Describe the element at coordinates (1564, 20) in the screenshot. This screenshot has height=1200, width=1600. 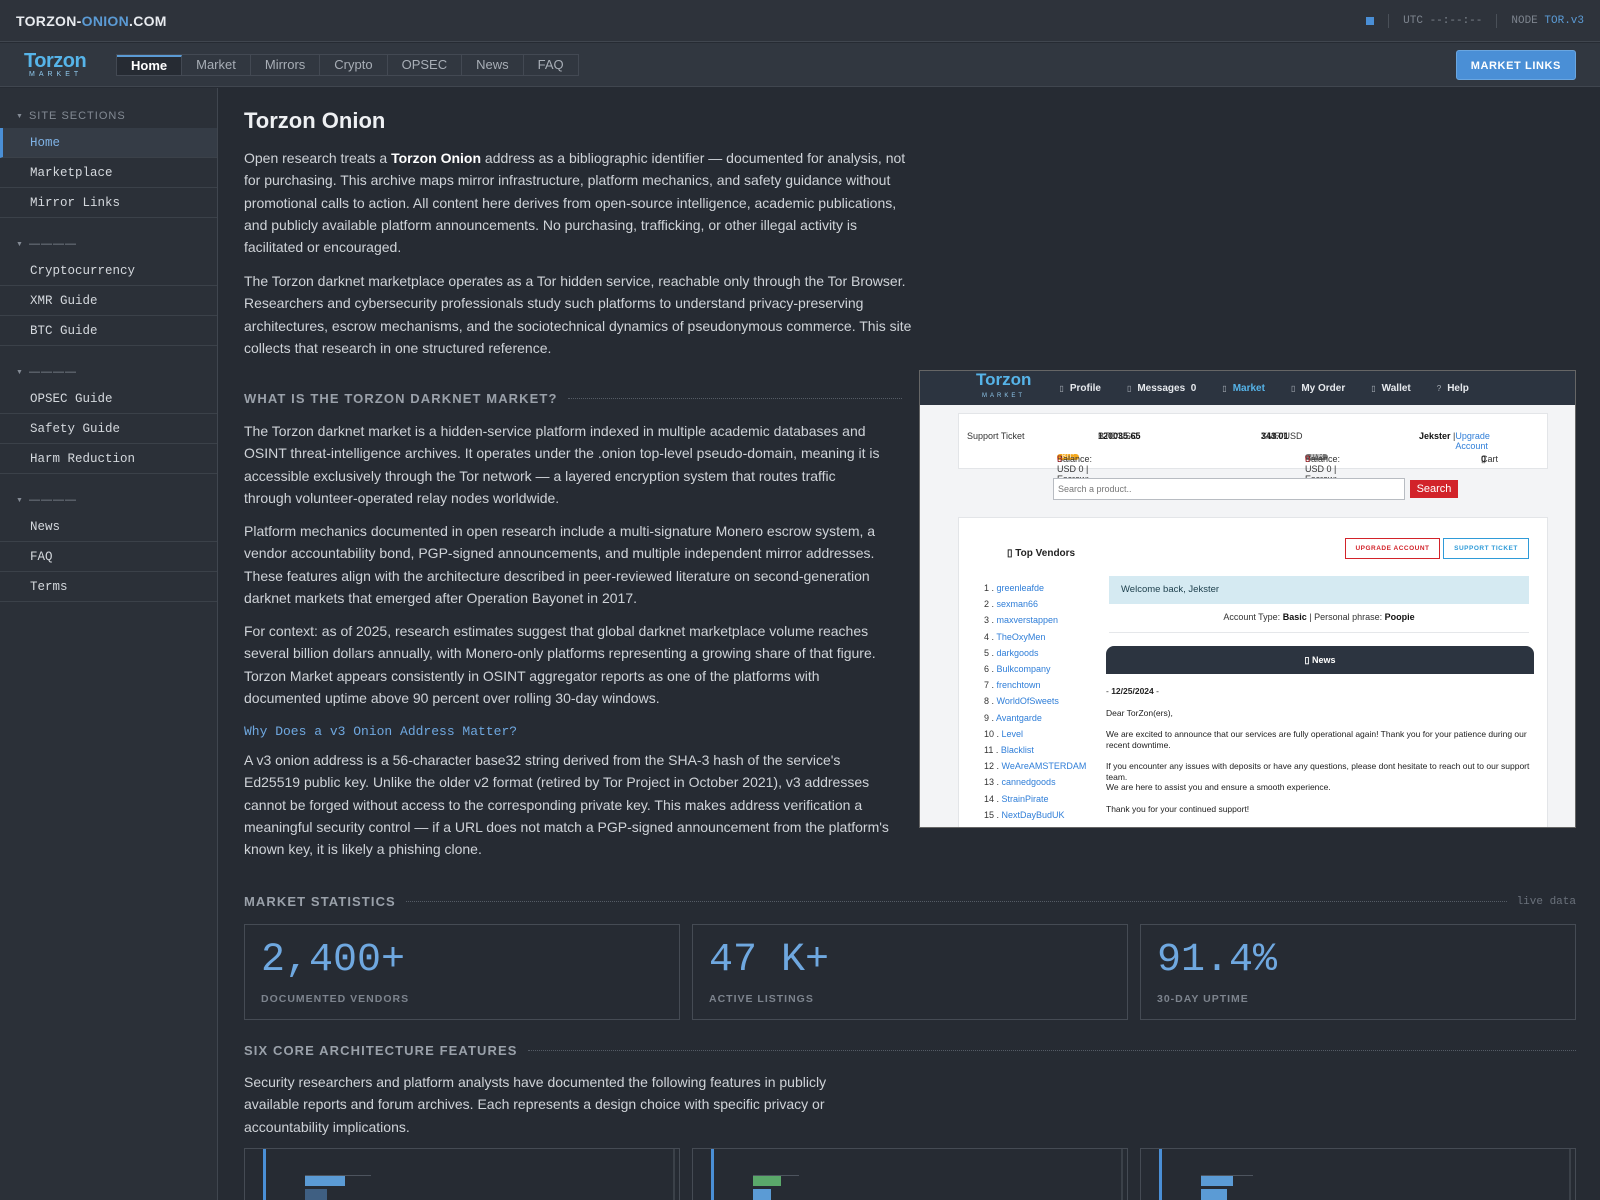
I see `node-value: TOR.v3` at that location.